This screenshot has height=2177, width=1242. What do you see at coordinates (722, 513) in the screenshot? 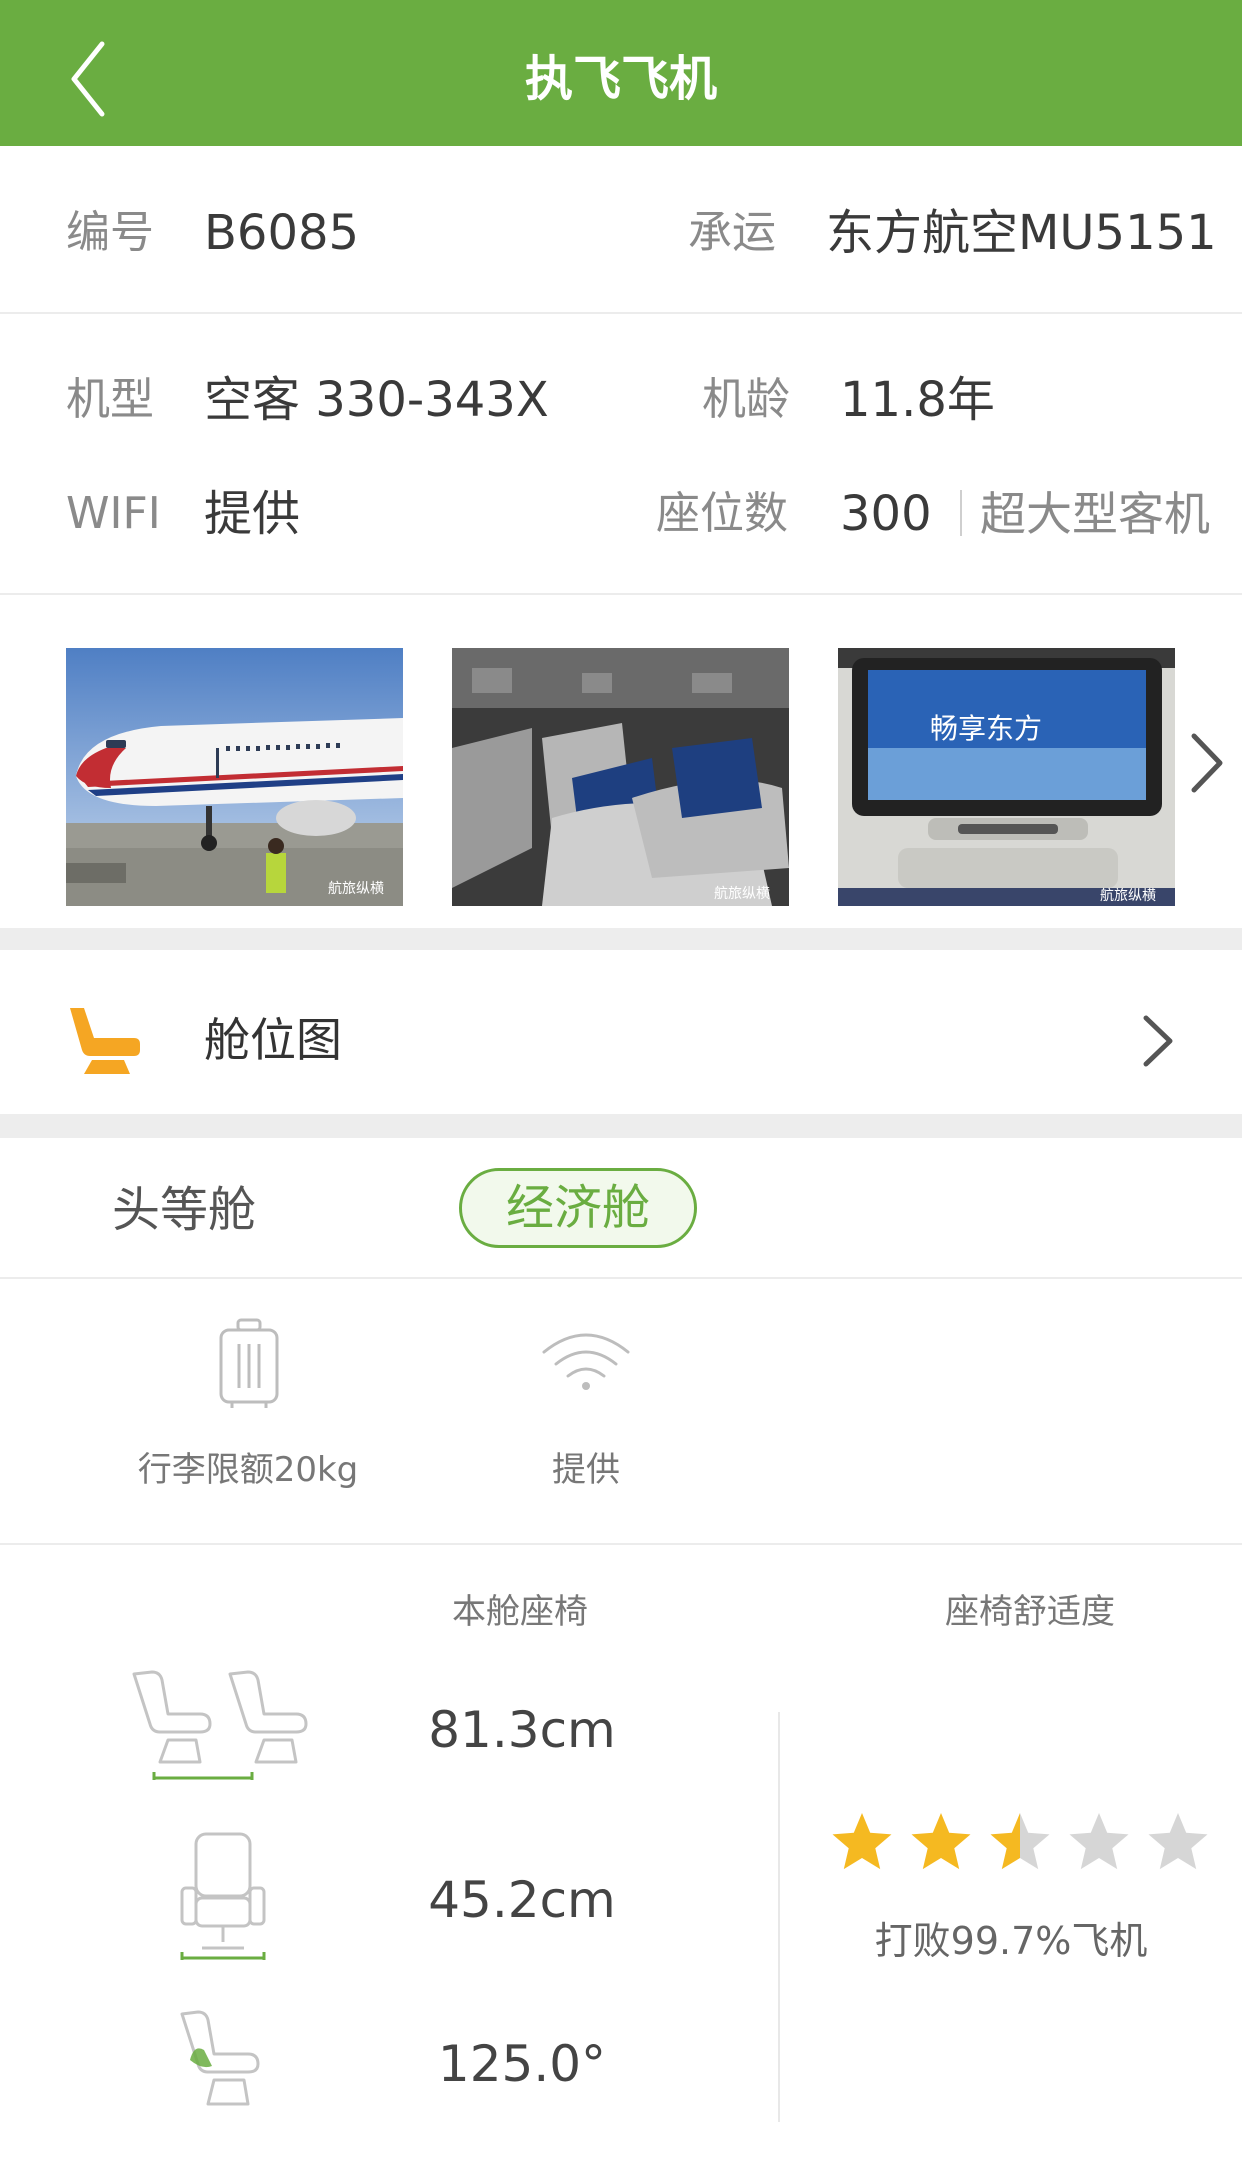
I see `seats-label: 座位数` at bounding box center [722, 513].